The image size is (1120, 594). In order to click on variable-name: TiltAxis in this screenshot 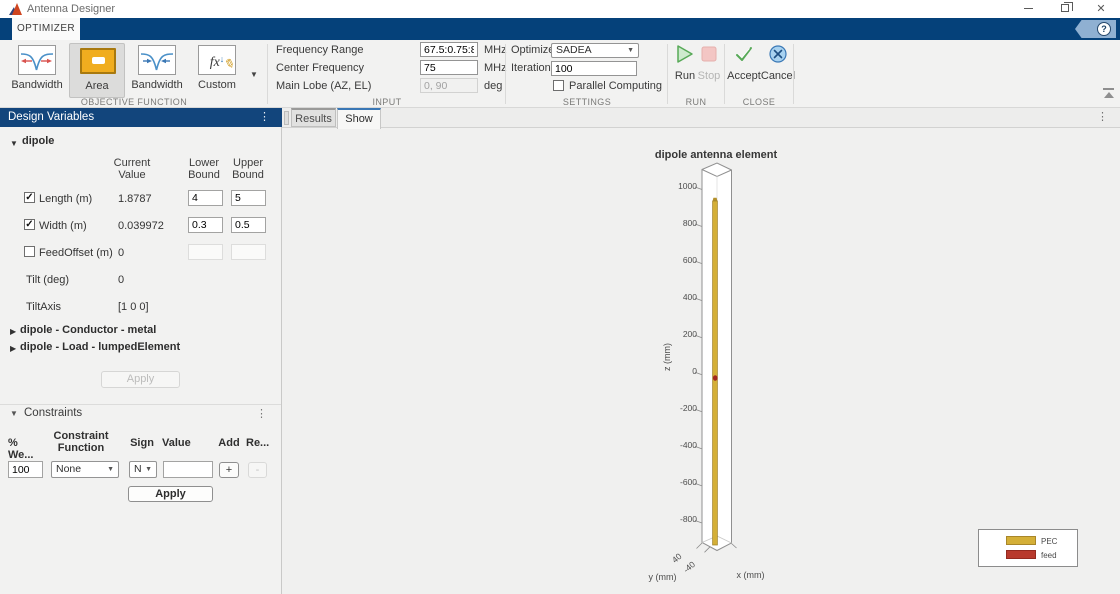, I will do `click(44, 307)`.